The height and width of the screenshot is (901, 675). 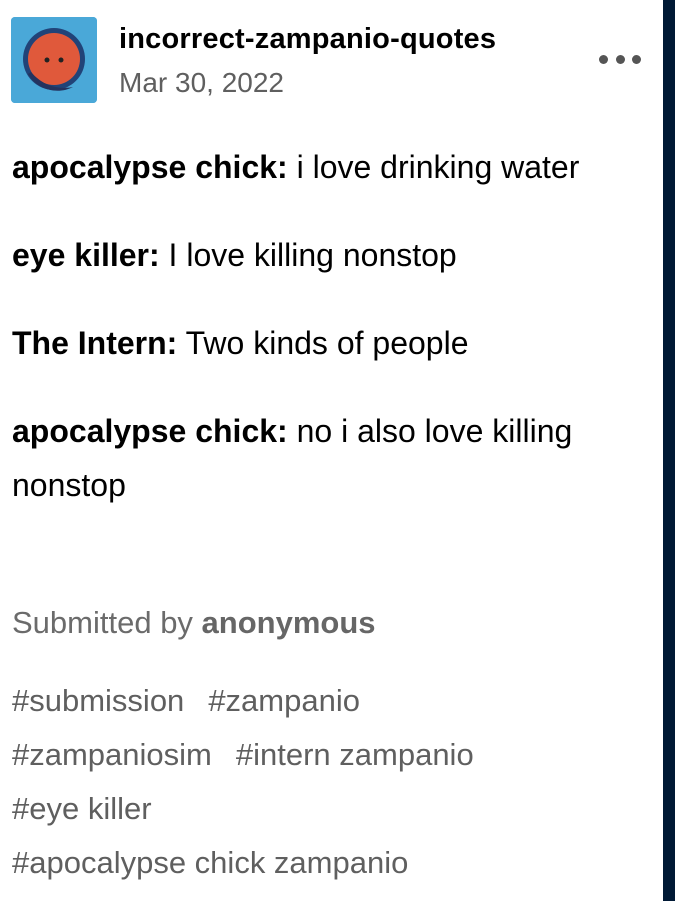 I want to click on chat-speaker: The Intern:, so click(x=95, y=343).